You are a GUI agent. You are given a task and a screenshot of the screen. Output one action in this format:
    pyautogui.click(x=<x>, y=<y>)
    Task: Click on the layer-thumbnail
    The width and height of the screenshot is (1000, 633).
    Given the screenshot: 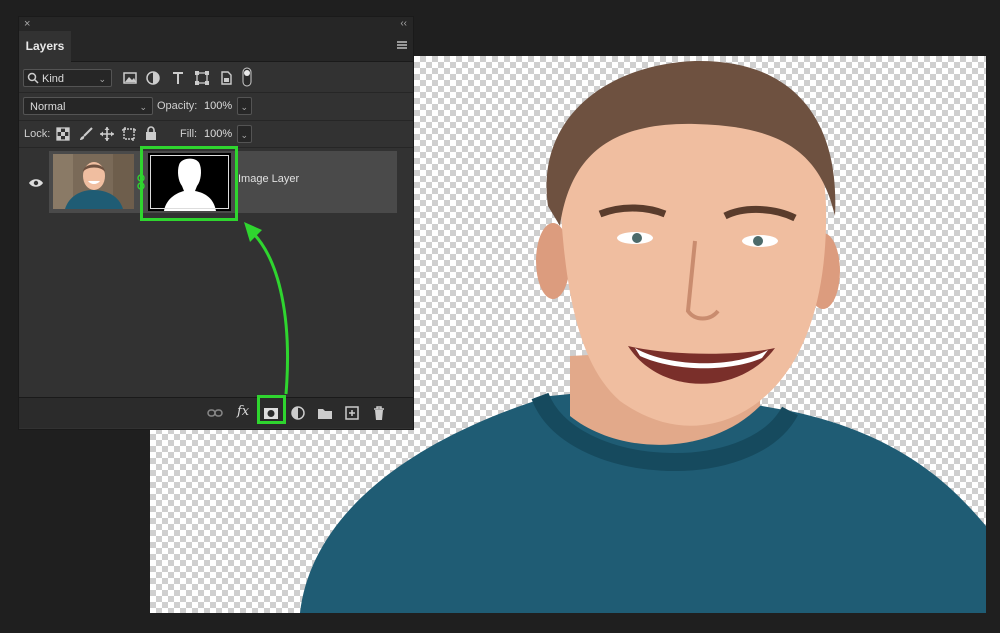 What is the action you would take?
    pyautogui.click(x=93, y=181)
    